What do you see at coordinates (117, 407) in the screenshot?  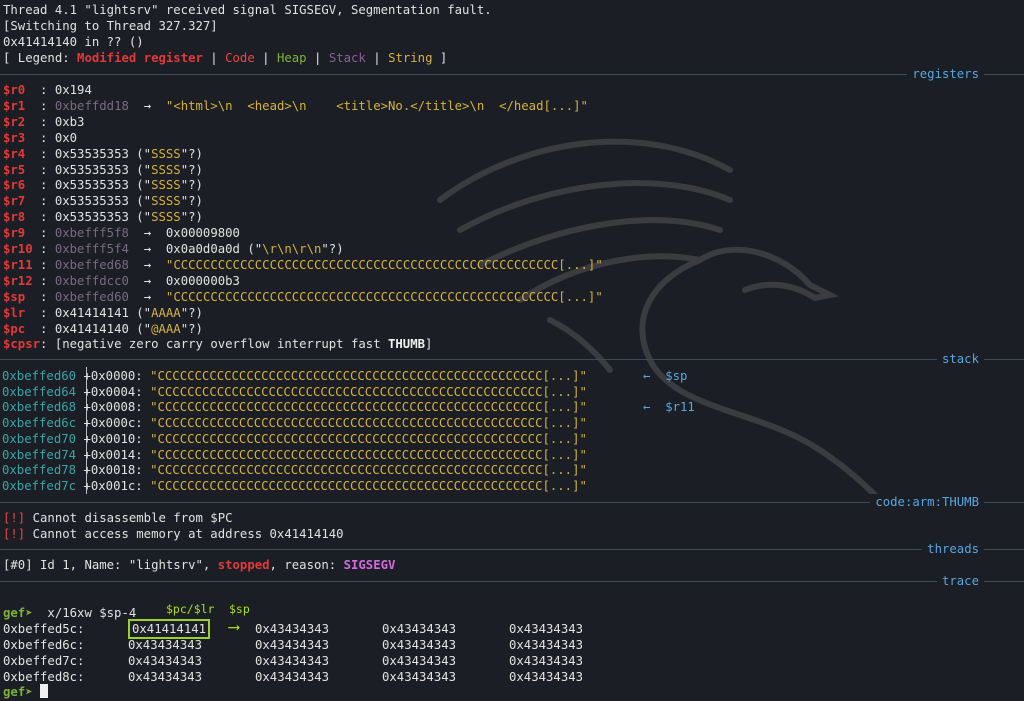 I see `stack-offset: +0x0008:` at bounding box center [117, 407].